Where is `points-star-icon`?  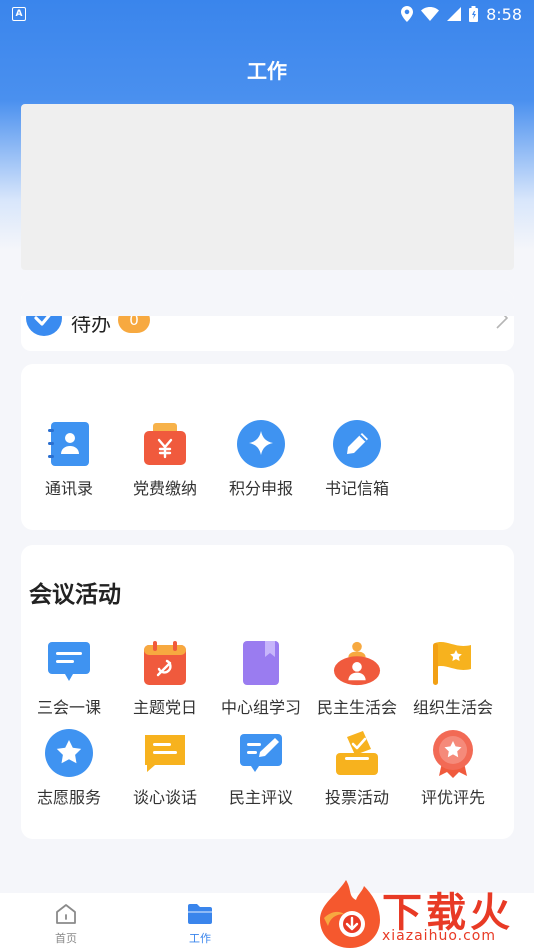 points-star-icon is located at coordinates (261, 444).